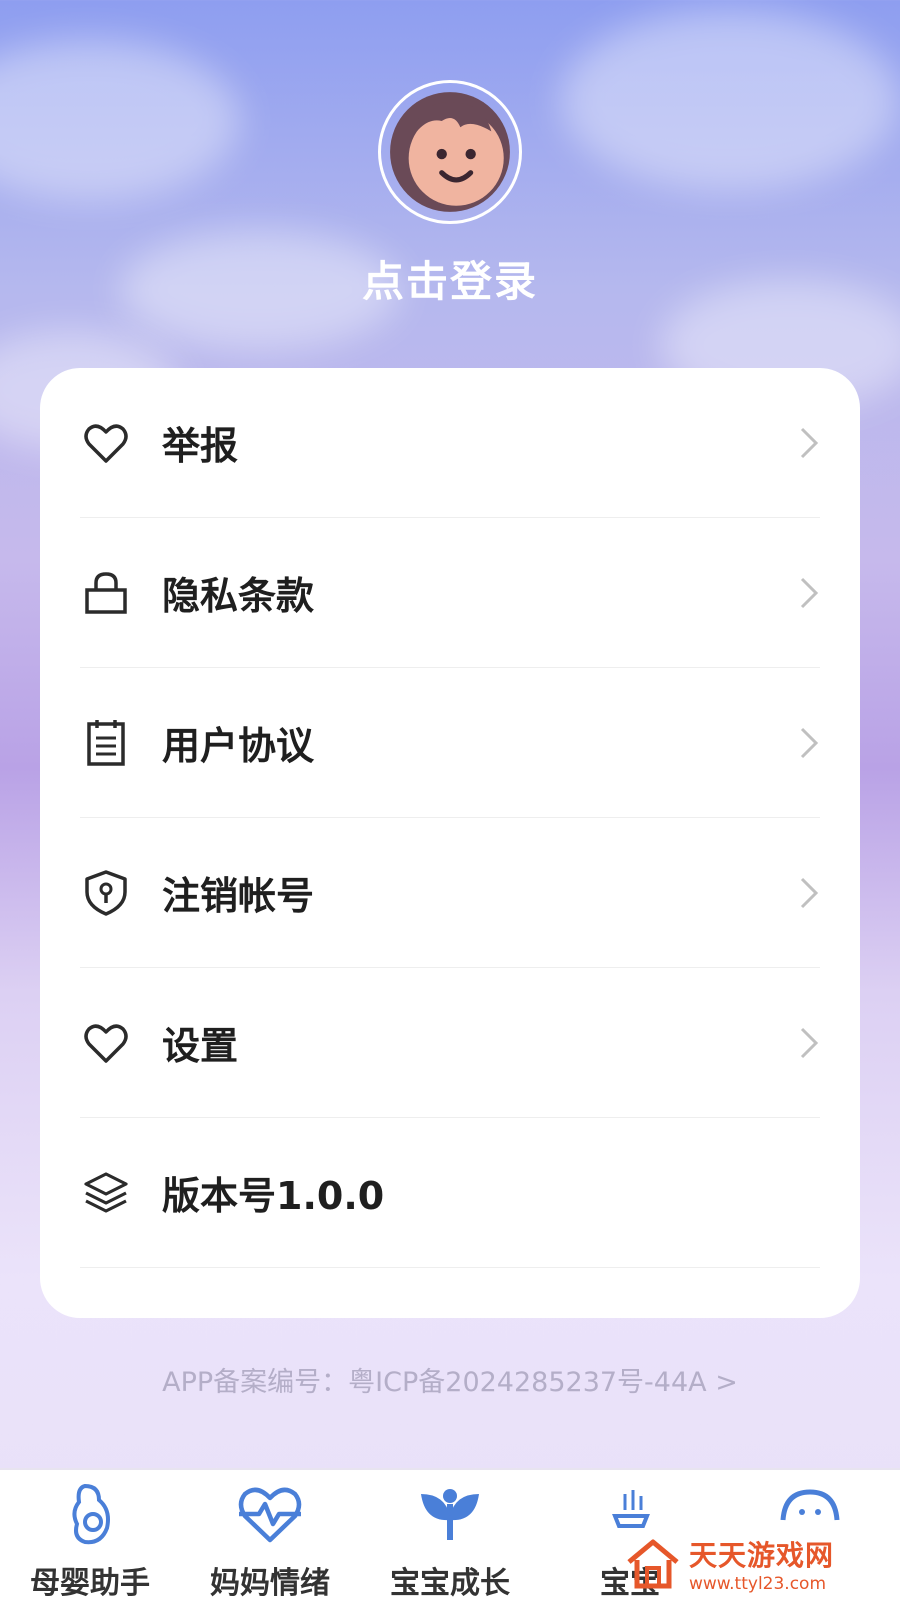 This screenshot has height=1600, width=900. What do you see at coordinates (762, 1555) in the screenshot?
I see `watermark-name: 天天游戏网` at bounding box center [762, 1555].